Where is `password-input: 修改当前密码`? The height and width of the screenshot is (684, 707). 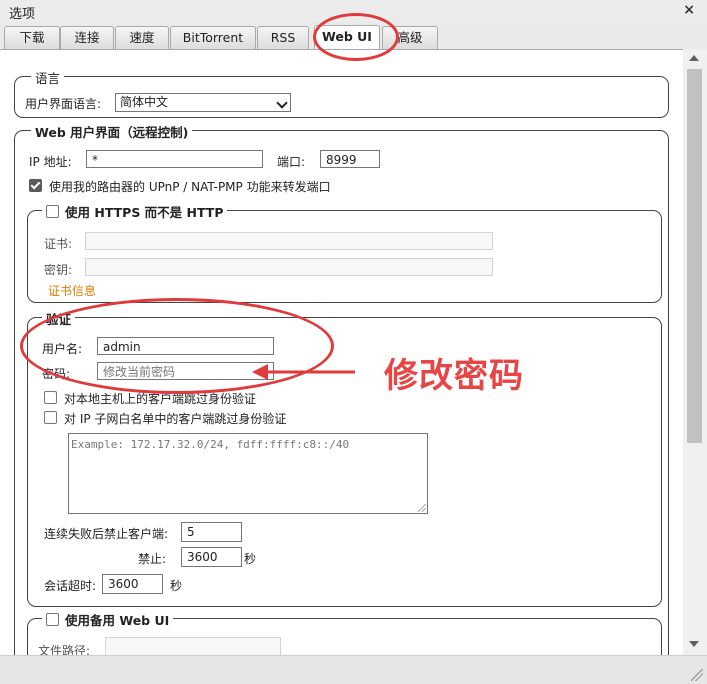
password-input: 修改当前密码 is located at coordinates (185, 371).